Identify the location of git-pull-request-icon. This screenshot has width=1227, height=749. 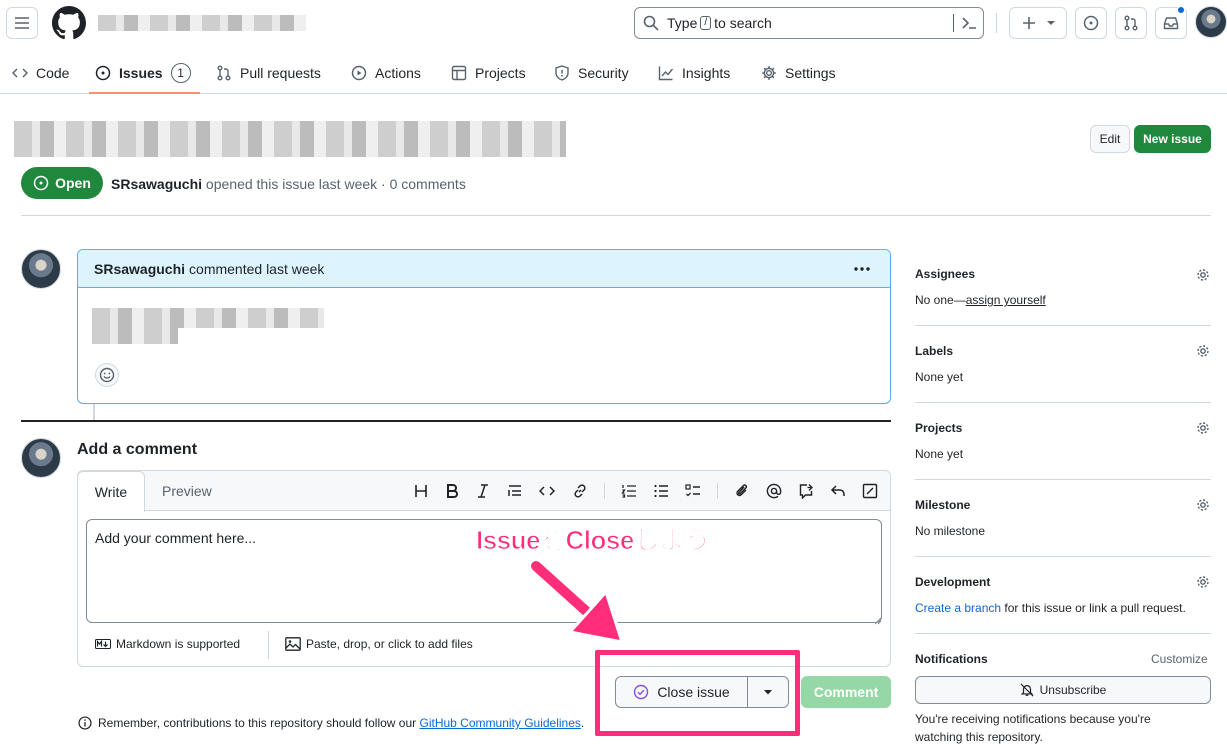
(1131, 23).